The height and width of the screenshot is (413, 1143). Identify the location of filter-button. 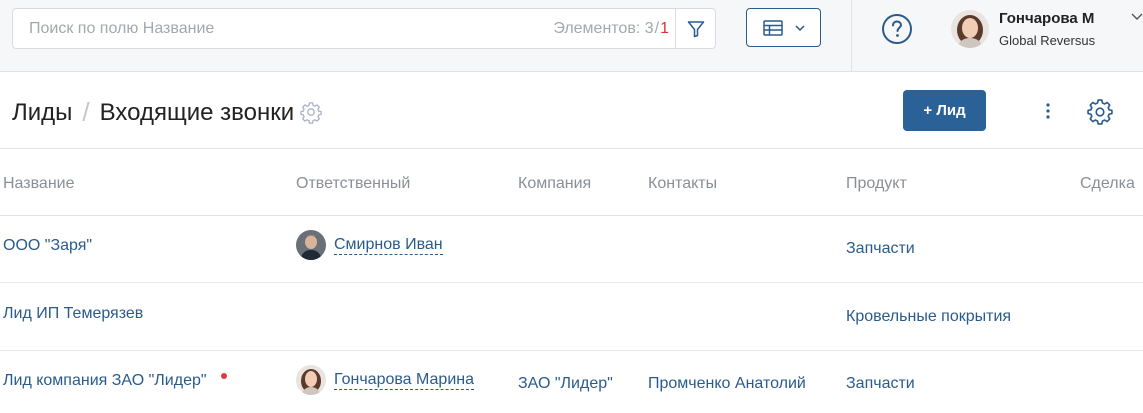
(695, 28).